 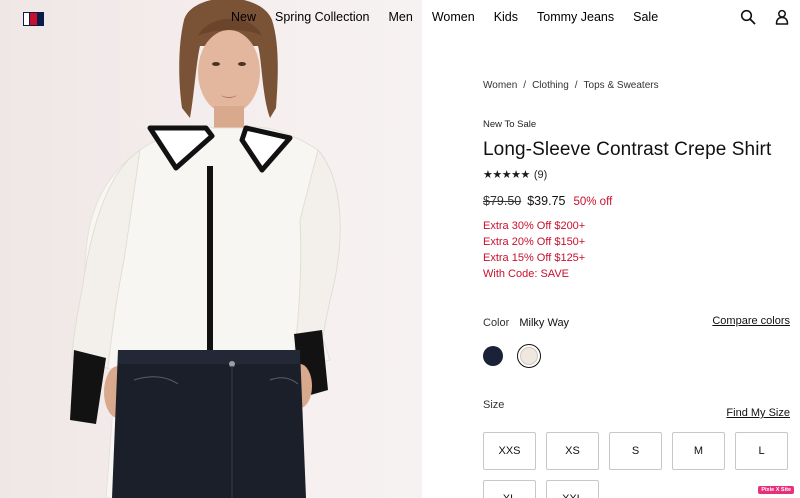 What do you see at coordinates (635, 451) in the screenshot?
I see `size-button-s: S` at bounding box center [635, 451].